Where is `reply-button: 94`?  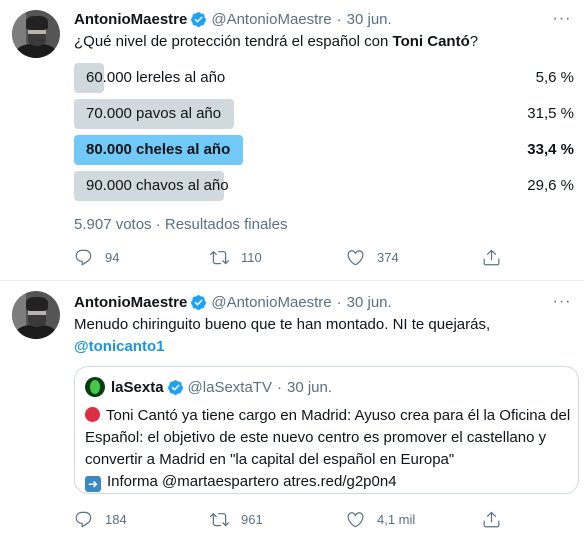 reply-button: 94 is located at coordinates (142, 257).